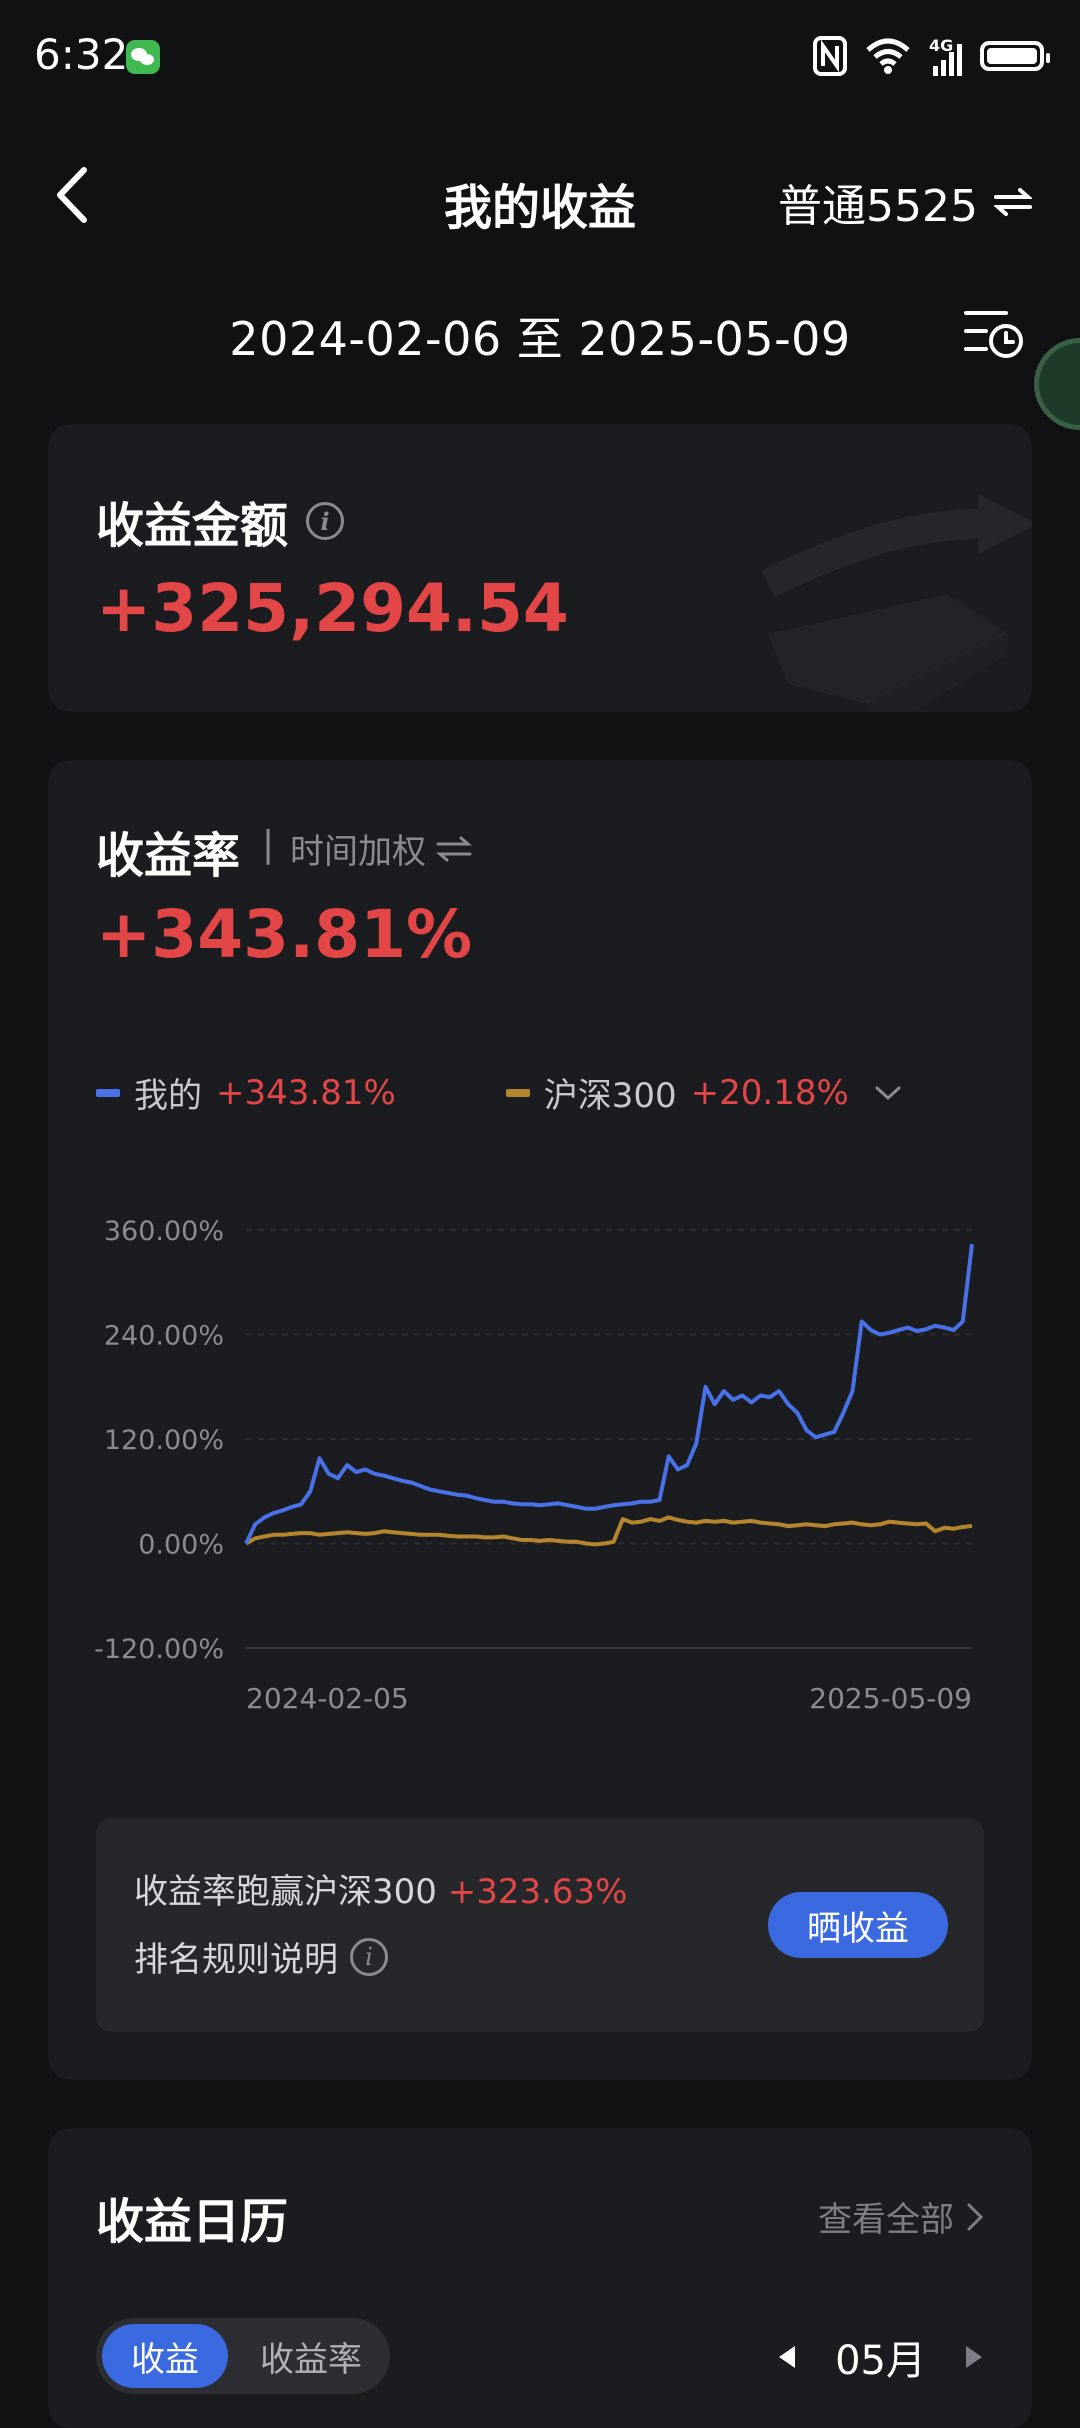 This screenshot has height=2428, width=1080. What do you see at coordinates (945, 56) in the screenshot?
I see `signal-4g-icon: 4G` at bounding box center [945, 56].